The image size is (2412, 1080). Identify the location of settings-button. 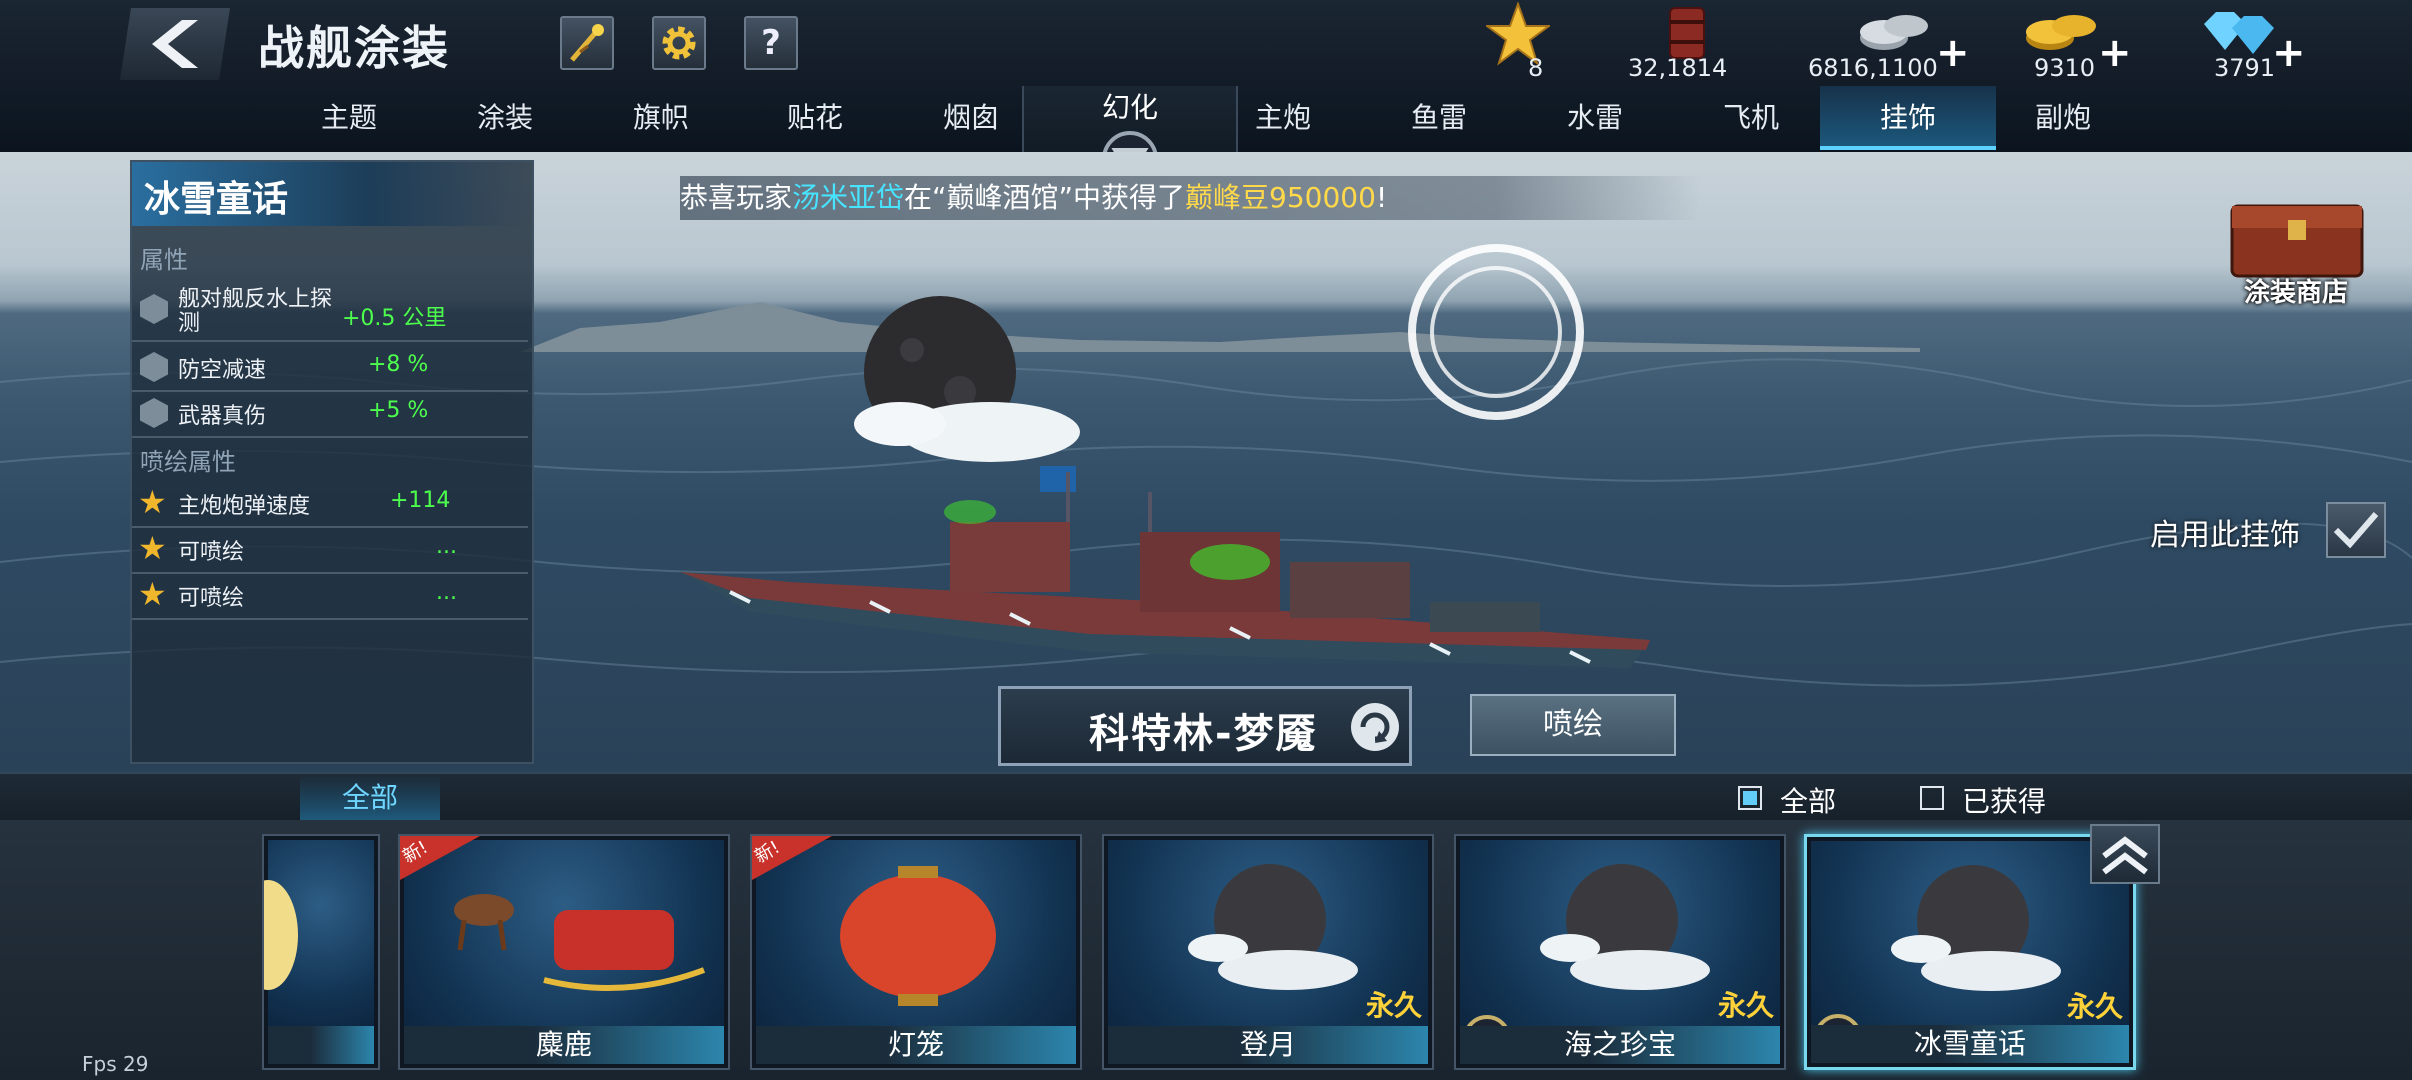
(679, 43).